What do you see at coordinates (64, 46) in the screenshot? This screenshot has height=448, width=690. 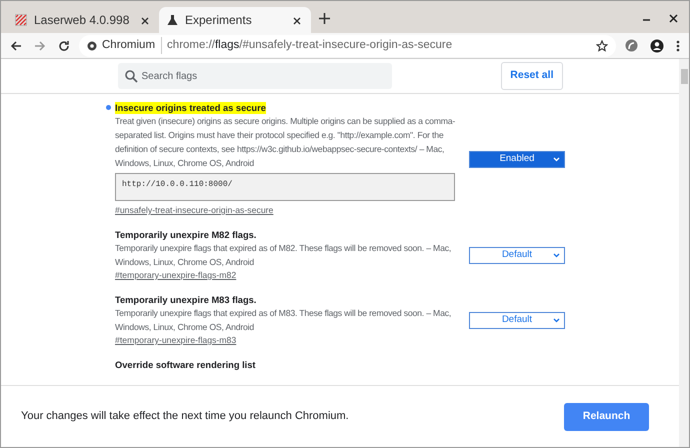 I see `reload-icon` at bounding box center [64, 46].